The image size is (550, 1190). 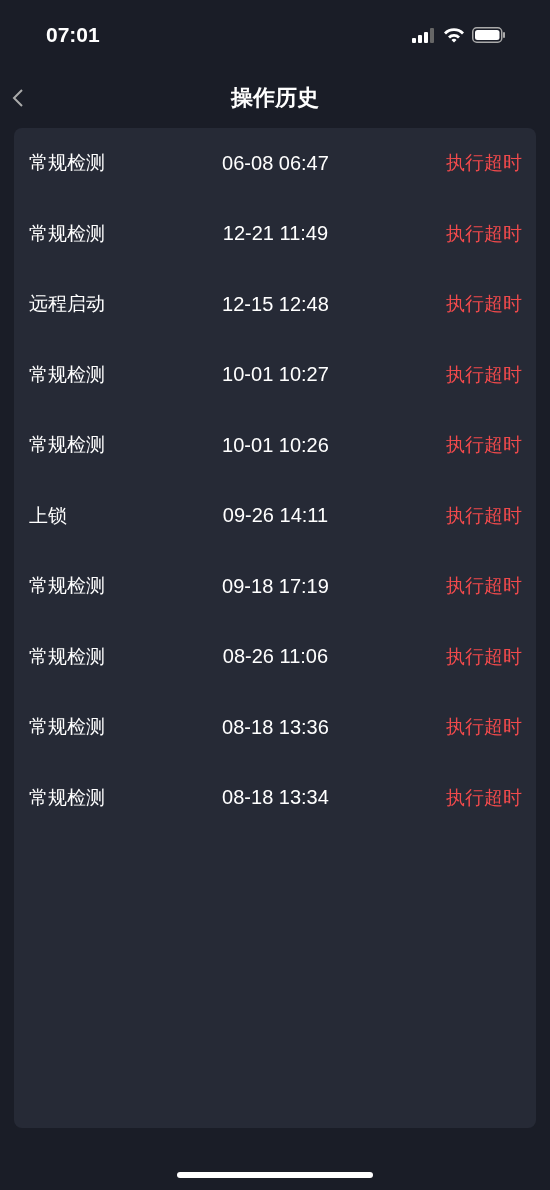 What do you see at coordinates (275, 234) in the screenshot?
I see `operation-time: 12-21 11:49` at bounding box center [275, 234].